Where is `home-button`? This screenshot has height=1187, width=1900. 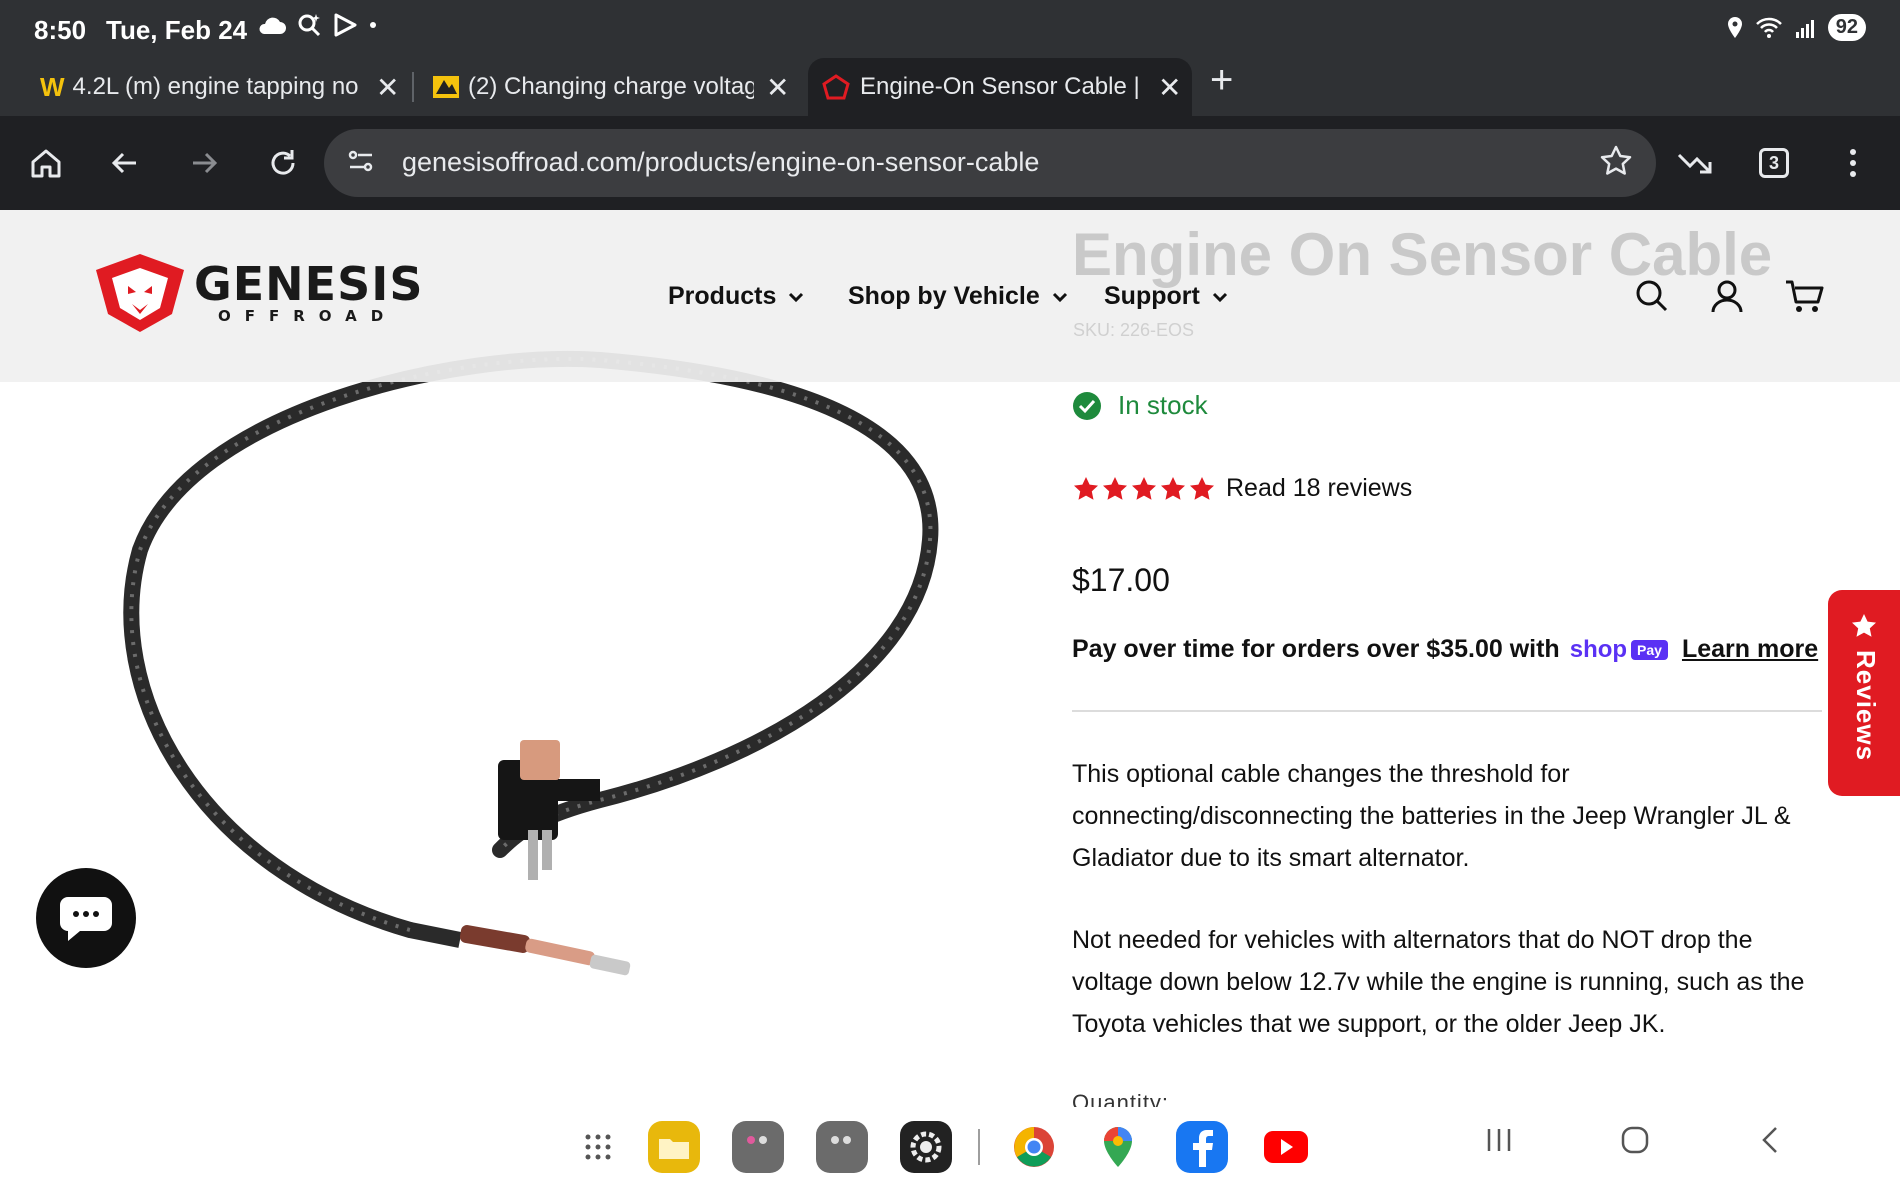
home-button is located at coordinates (46, 163).